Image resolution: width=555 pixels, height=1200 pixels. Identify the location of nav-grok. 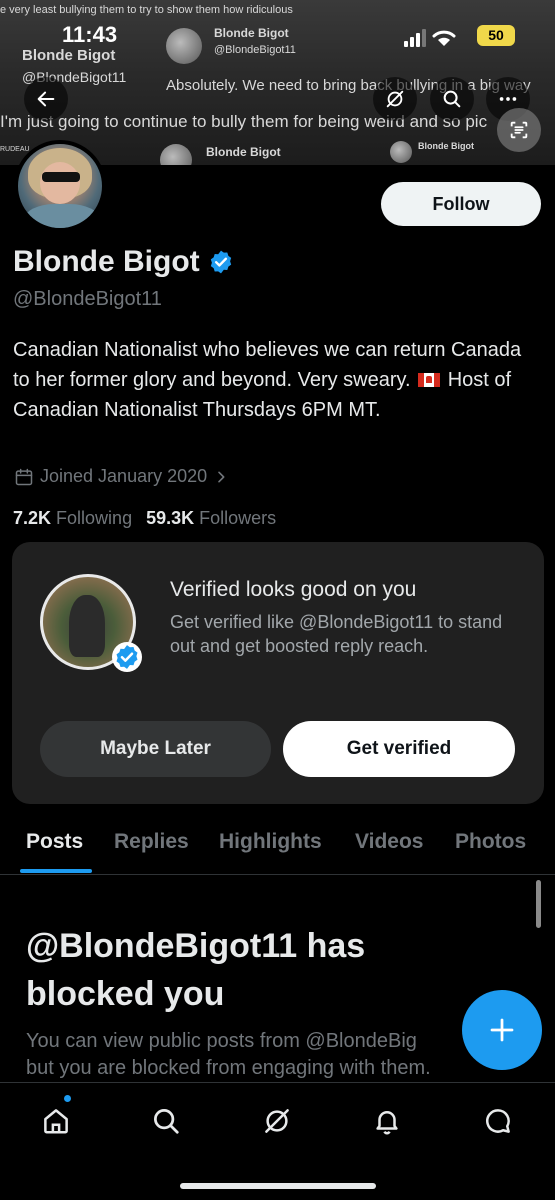
(277, 1121).